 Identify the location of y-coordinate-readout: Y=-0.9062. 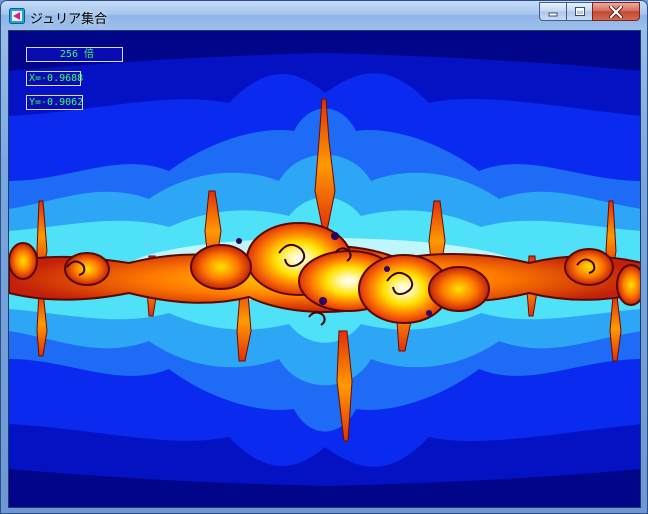
(54, 102).